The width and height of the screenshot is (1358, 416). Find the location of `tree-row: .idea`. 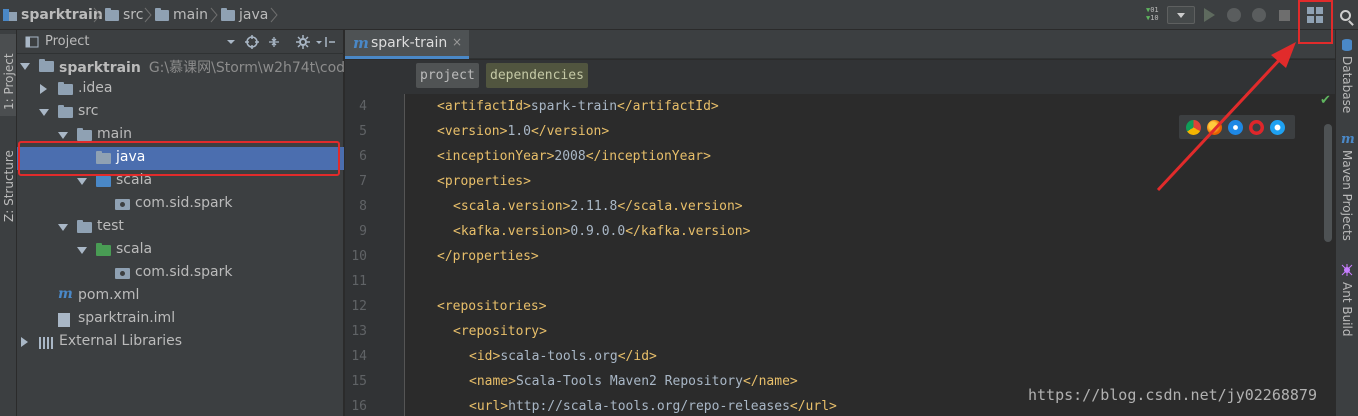

tree-row: .idea is located at coordinates (180, 89).